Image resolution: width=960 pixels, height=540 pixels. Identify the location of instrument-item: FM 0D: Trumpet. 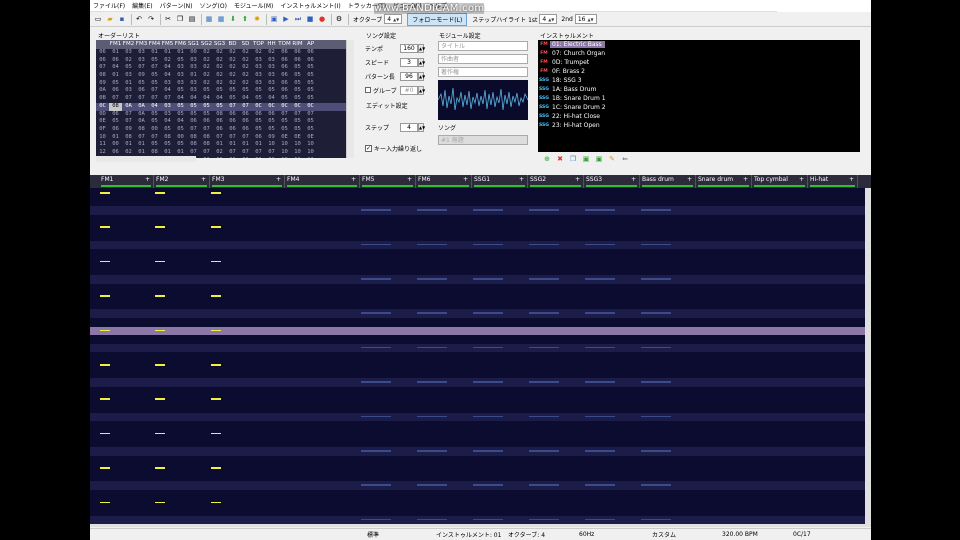
(699, 62).